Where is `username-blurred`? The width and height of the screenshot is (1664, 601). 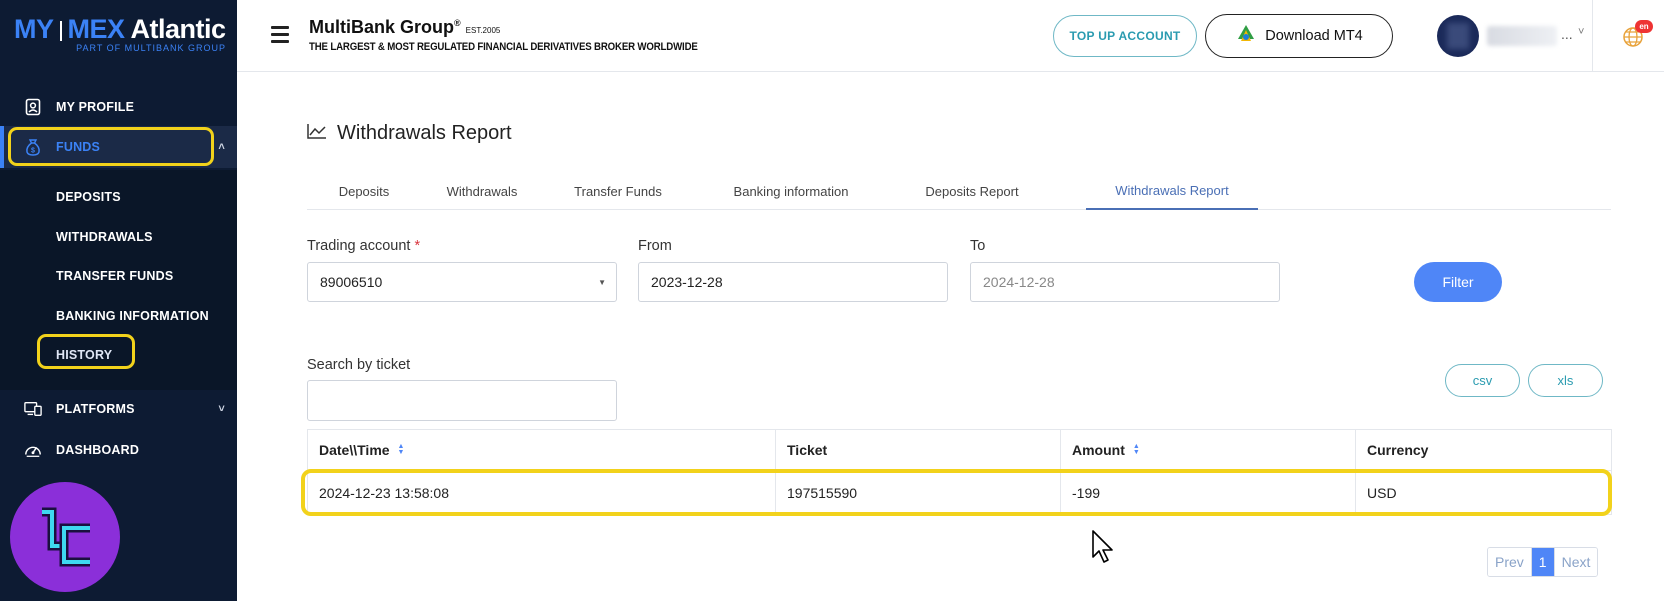 username-blurred is located at coordinates (1522, 36).